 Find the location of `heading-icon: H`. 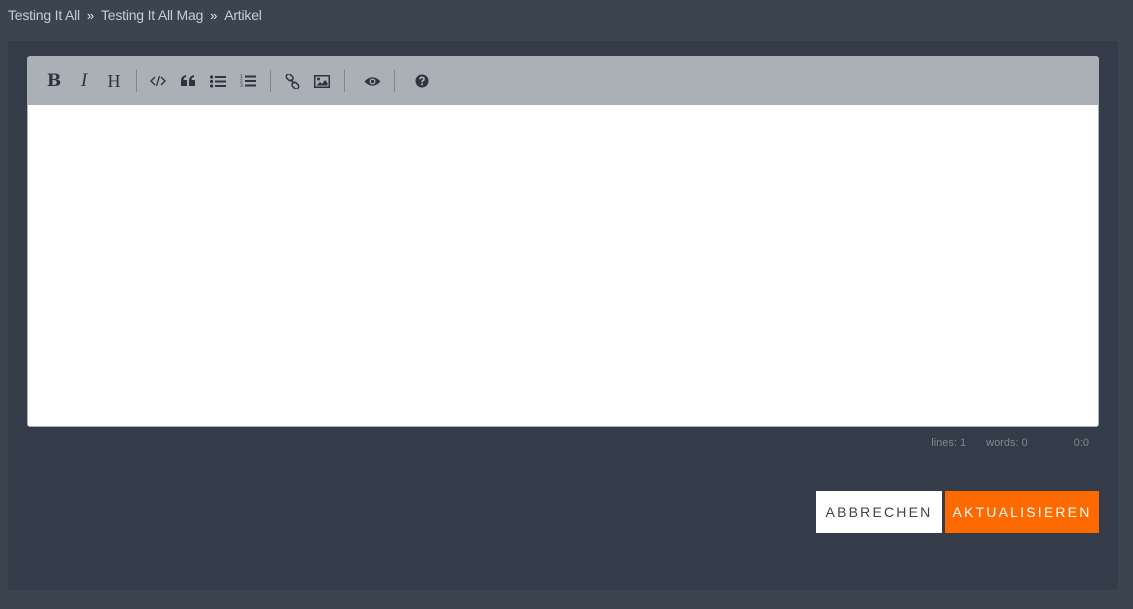

heading-icon: H is located at coordinates (114, 80).